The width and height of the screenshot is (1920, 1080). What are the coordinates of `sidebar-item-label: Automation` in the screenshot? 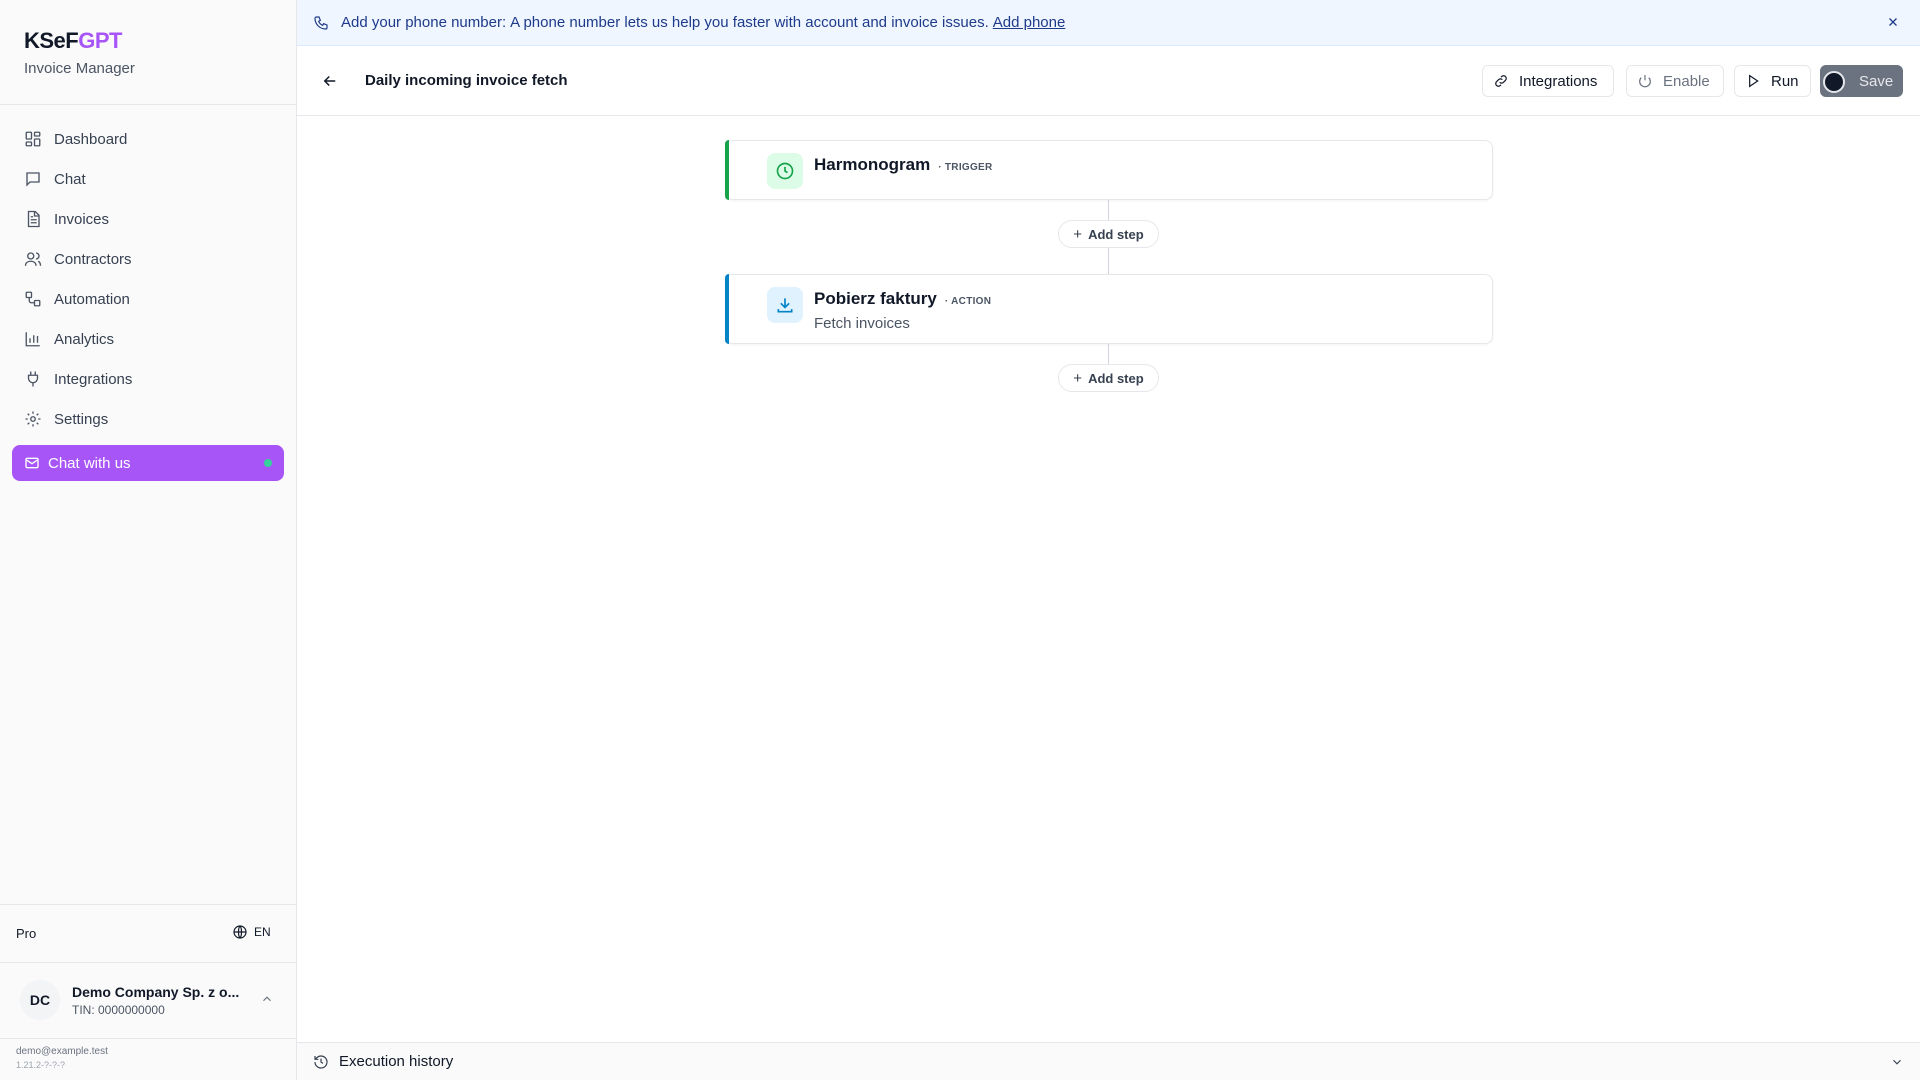 It's located at (92, 299).